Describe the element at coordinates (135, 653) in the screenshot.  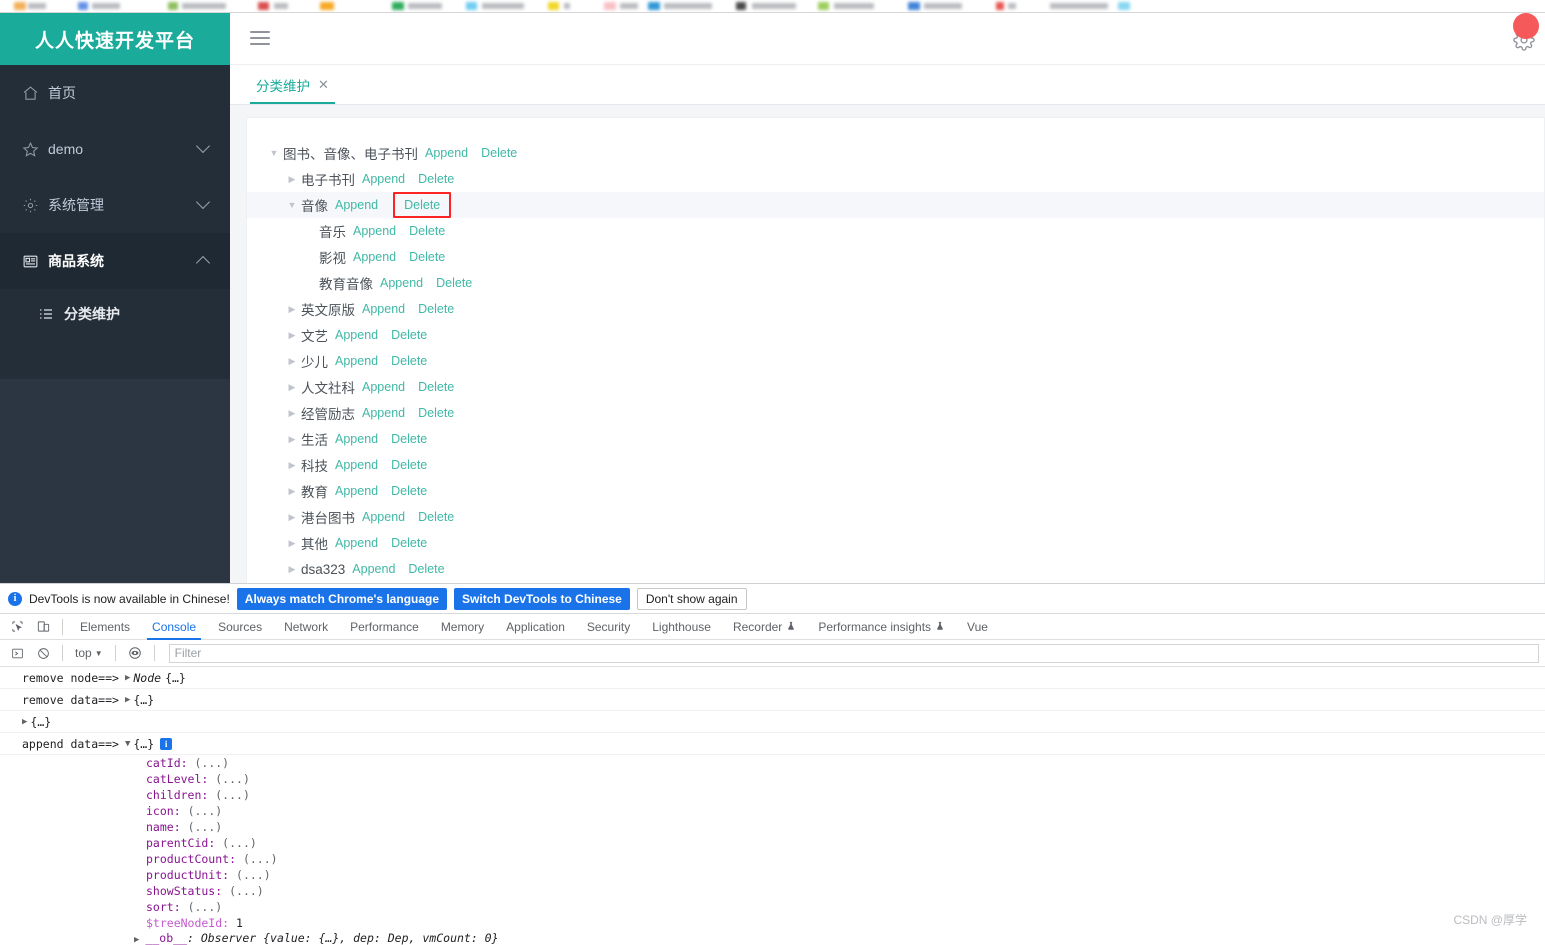
I see `live-expression-eye-icon` at that location.